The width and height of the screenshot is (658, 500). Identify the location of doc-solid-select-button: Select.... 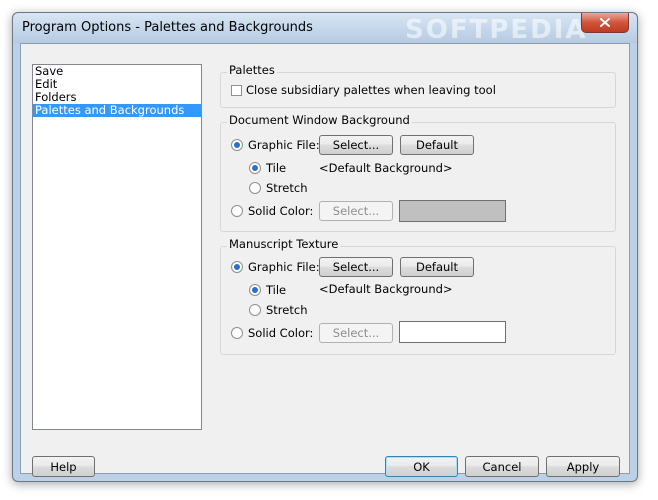
(356, 211).